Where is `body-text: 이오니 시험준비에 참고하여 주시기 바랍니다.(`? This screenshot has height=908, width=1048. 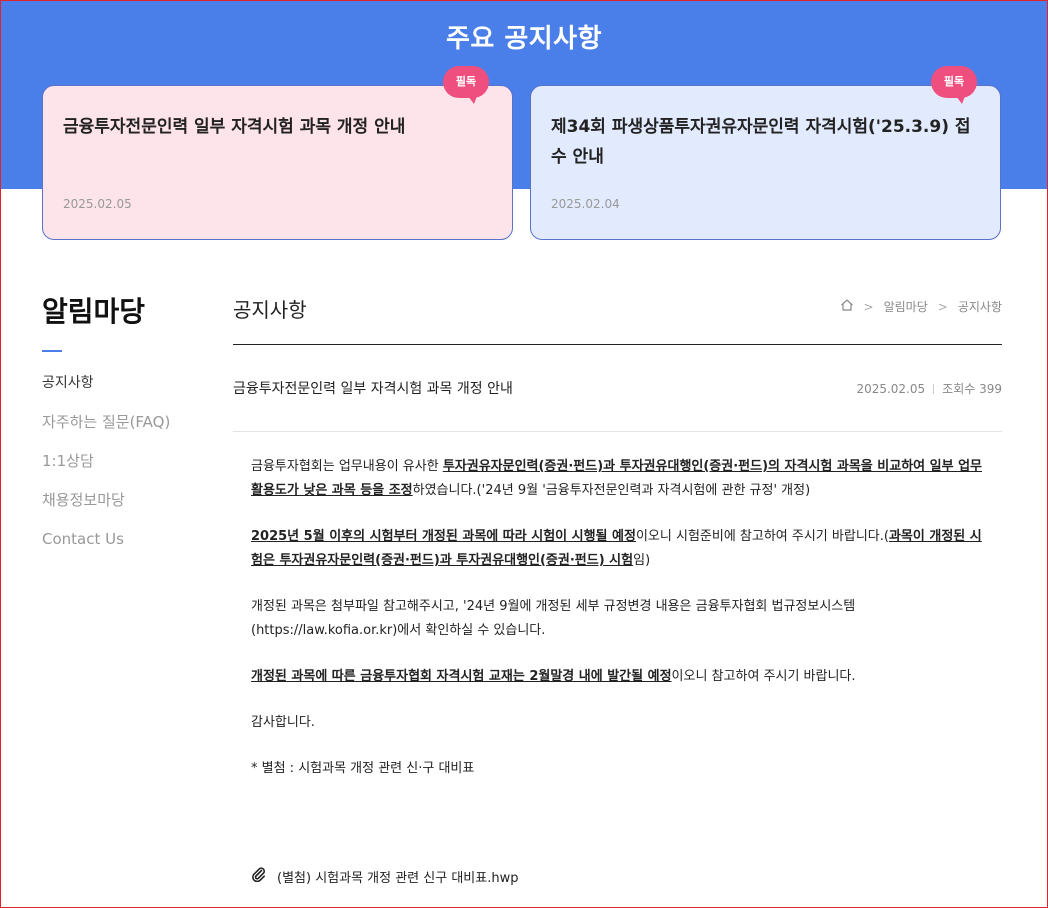
body-text: 이오니 시험준비에 참고하여 주시기 바랍니다.( is located at coordinates (762, 536).